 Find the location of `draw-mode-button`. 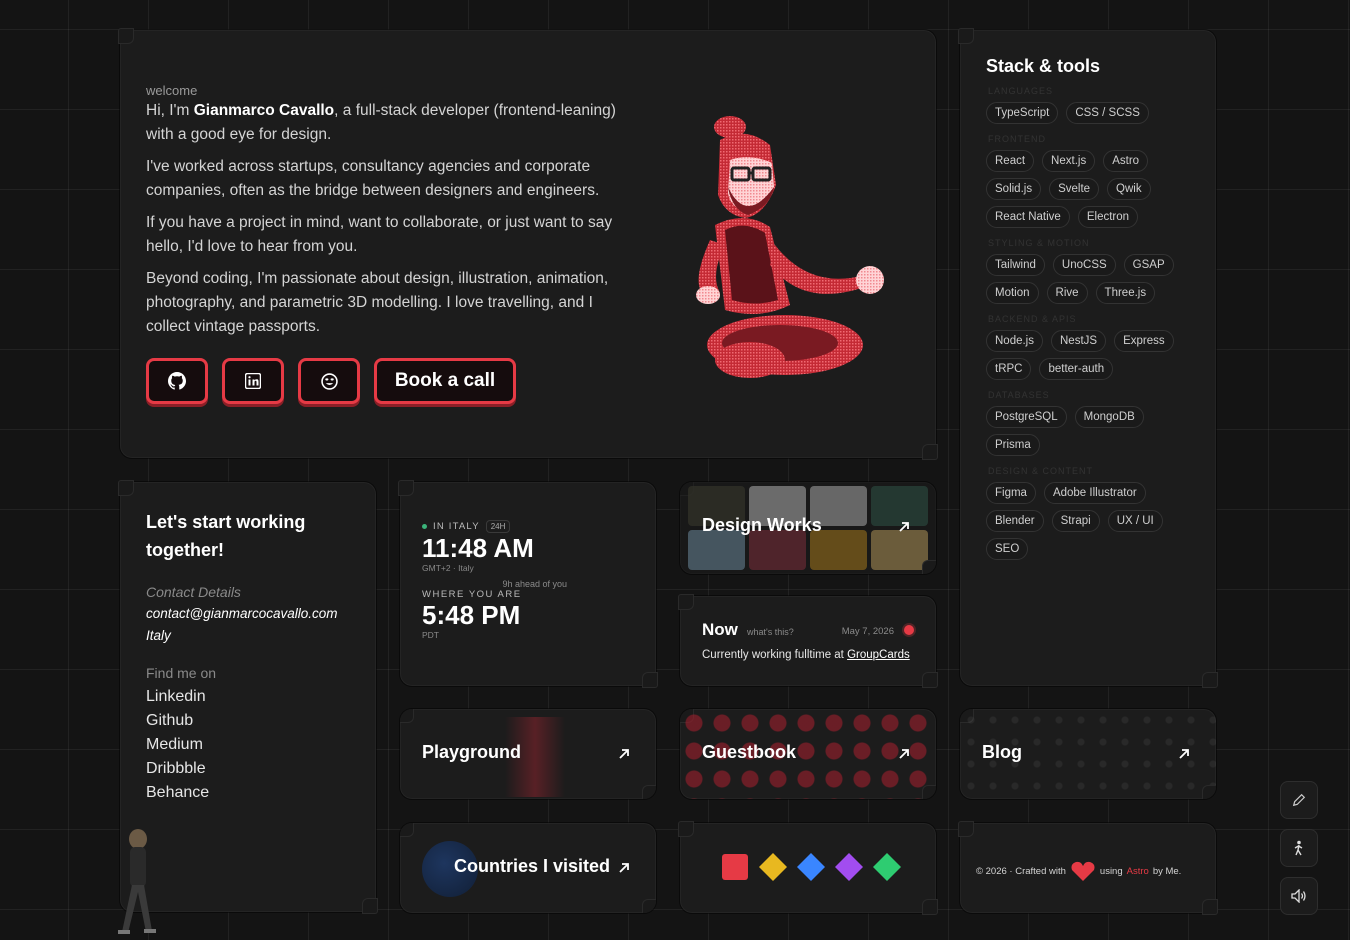

draw-mode-button is located at coordinates (1299, 800).